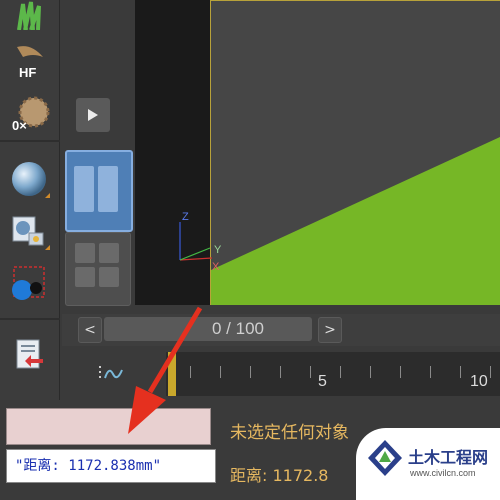 This screenshot has width=500, height=500. I want to click on site-watermark: 土木工程网 www.civilcn.com, so click(428, 464).